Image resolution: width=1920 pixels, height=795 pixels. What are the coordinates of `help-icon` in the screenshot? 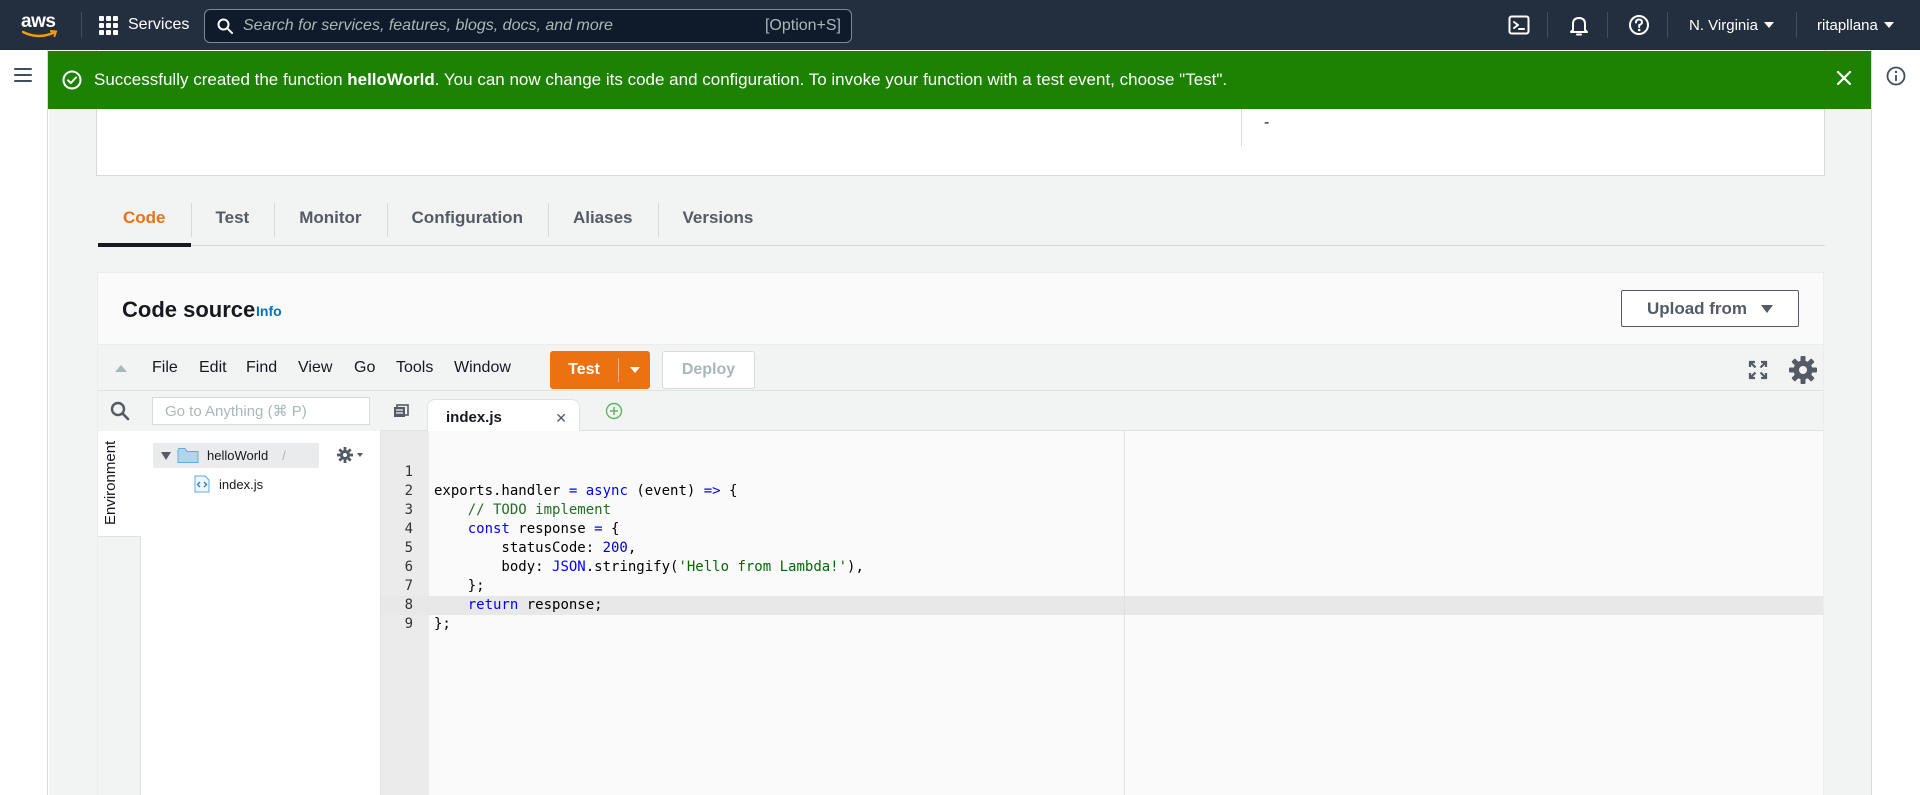 It's located at (1639, 25).